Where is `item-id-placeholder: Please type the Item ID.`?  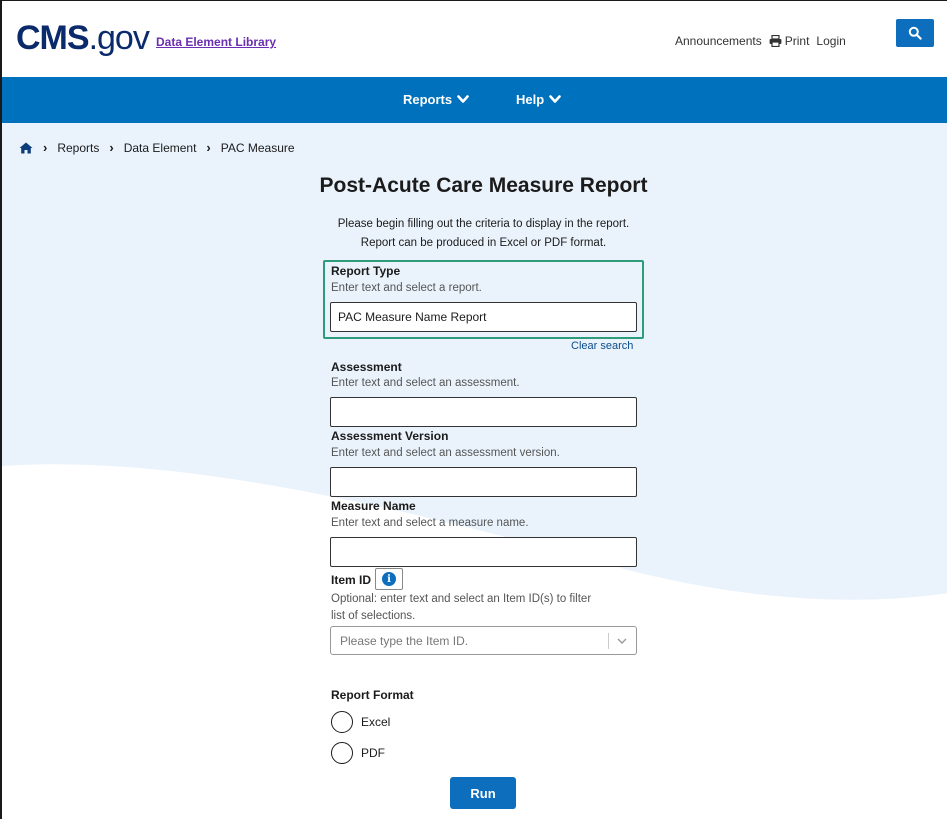 item-id-placeholder: Please type the Item ID. is located at coordinates (404, 640).